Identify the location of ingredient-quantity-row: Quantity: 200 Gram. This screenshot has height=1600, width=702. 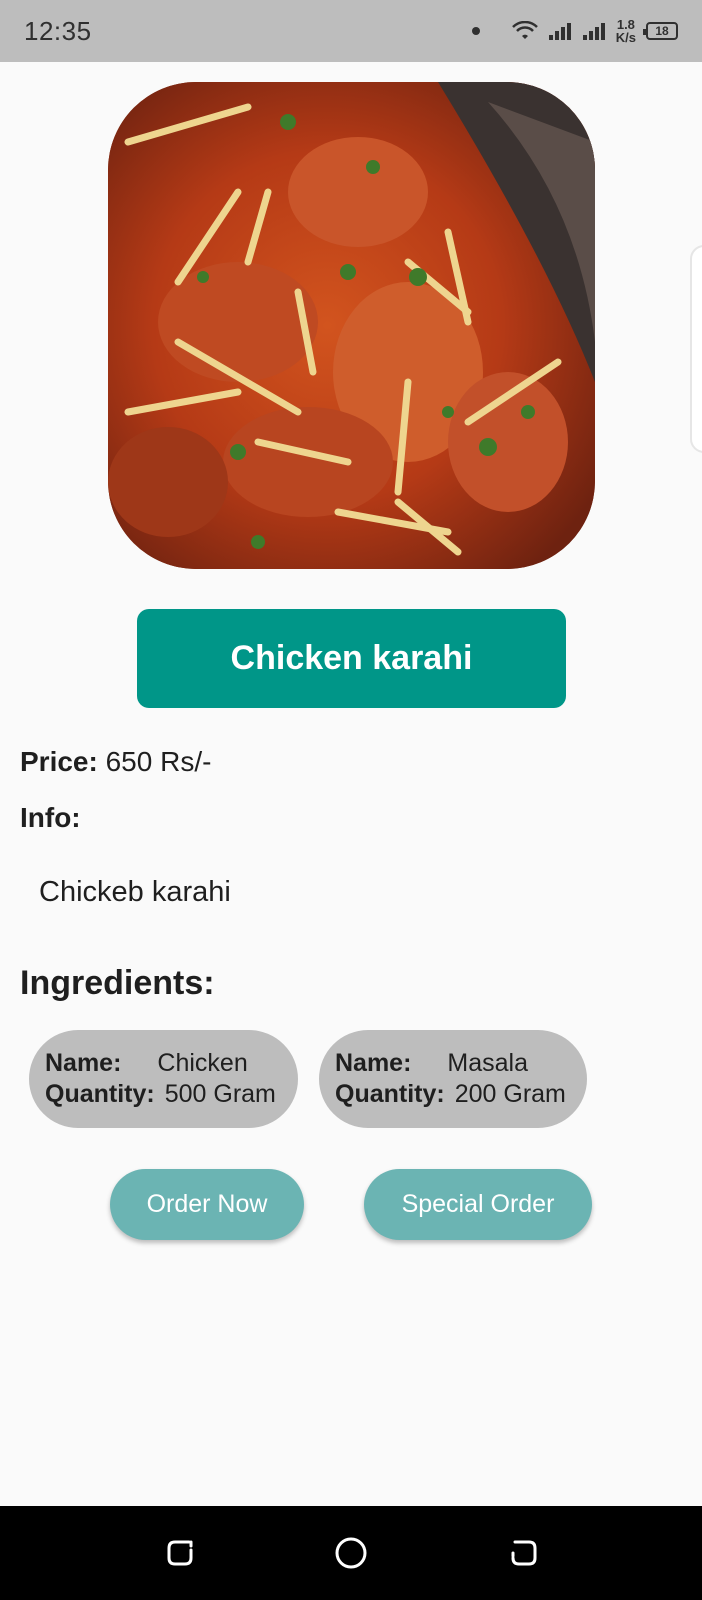
(453, 1094).